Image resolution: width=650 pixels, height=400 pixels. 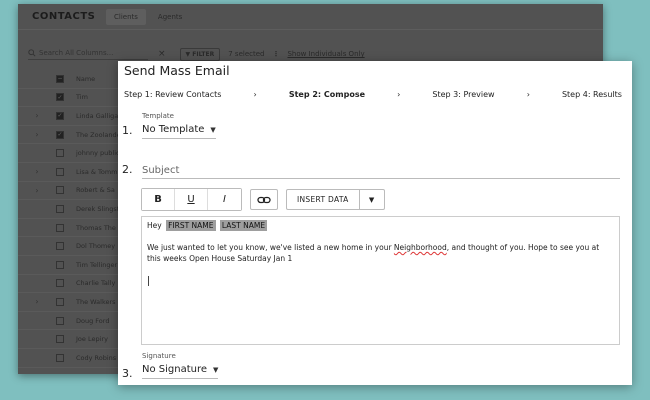 I want to click on table-row: ✓ Tim, so click(x=73, y=98).